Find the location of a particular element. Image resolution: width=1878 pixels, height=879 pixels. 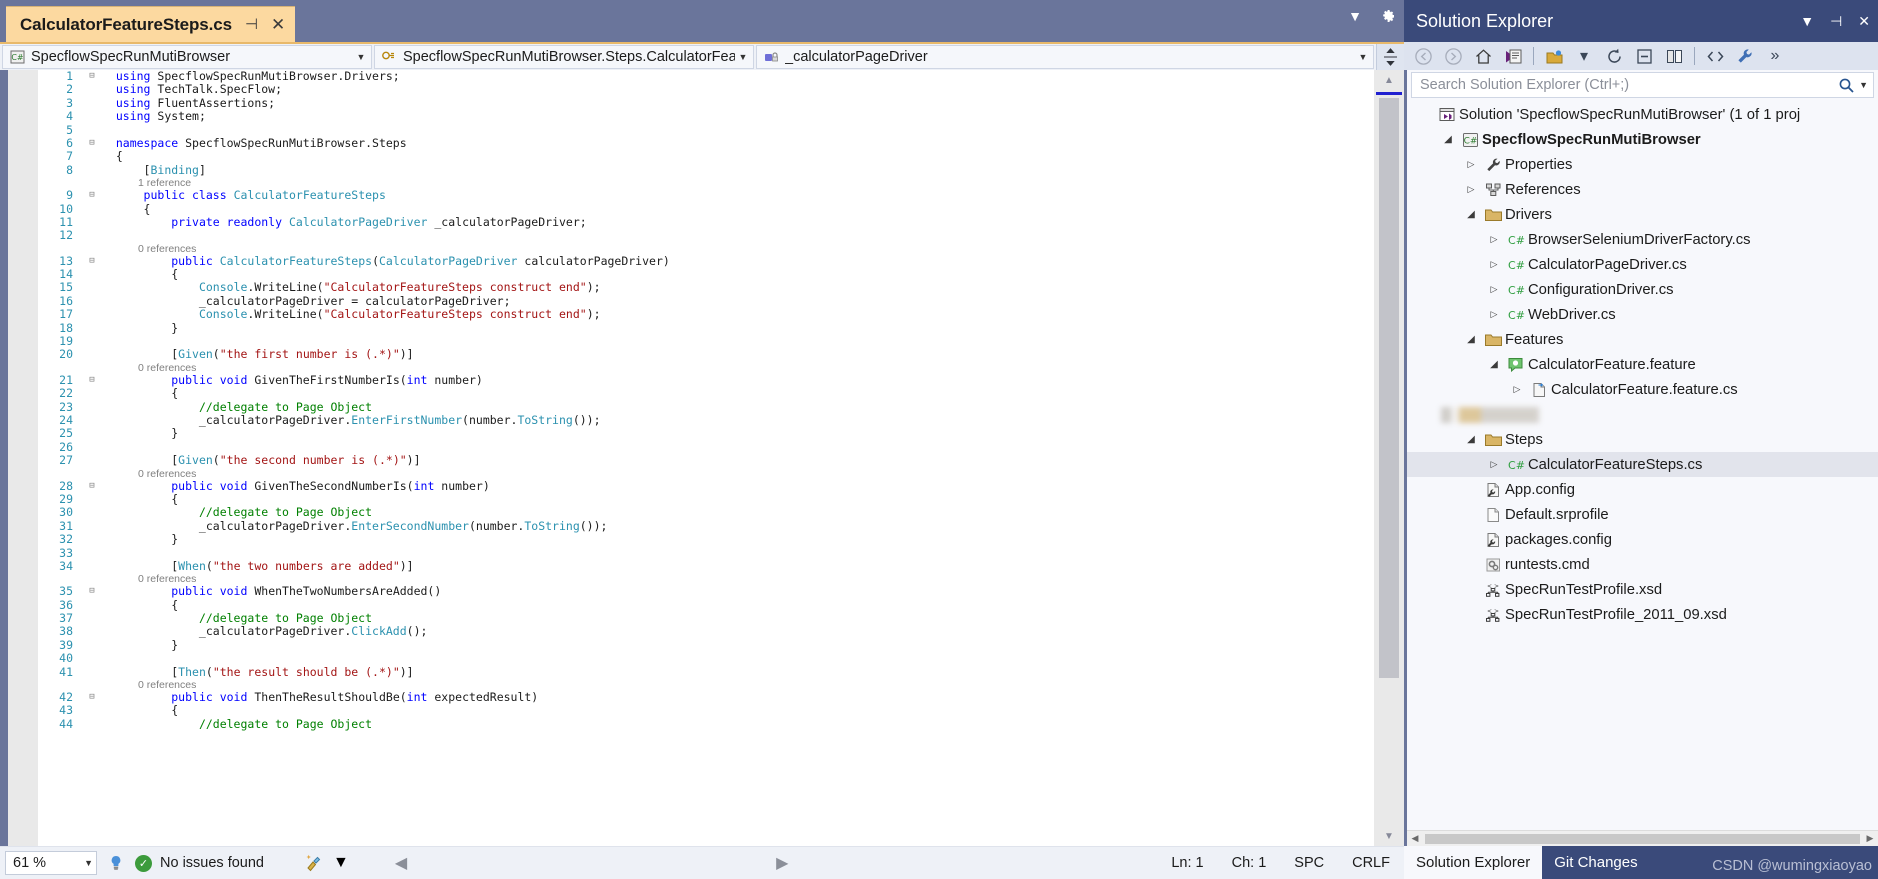

solution-explorer-horizontal-scrollbar: ◀ ▶ is located at coordinates (1642, 838).